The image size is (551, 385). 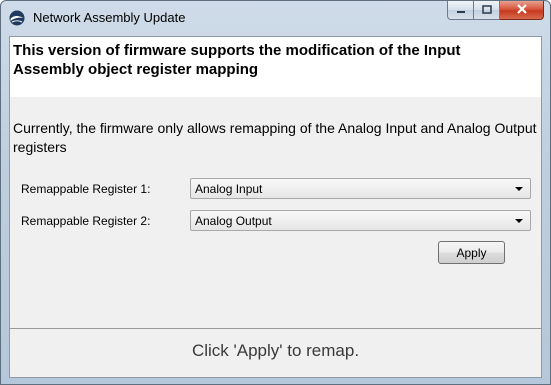 I want to click on register-2-dropdown: Analog Output, so click(x=360, y=220).